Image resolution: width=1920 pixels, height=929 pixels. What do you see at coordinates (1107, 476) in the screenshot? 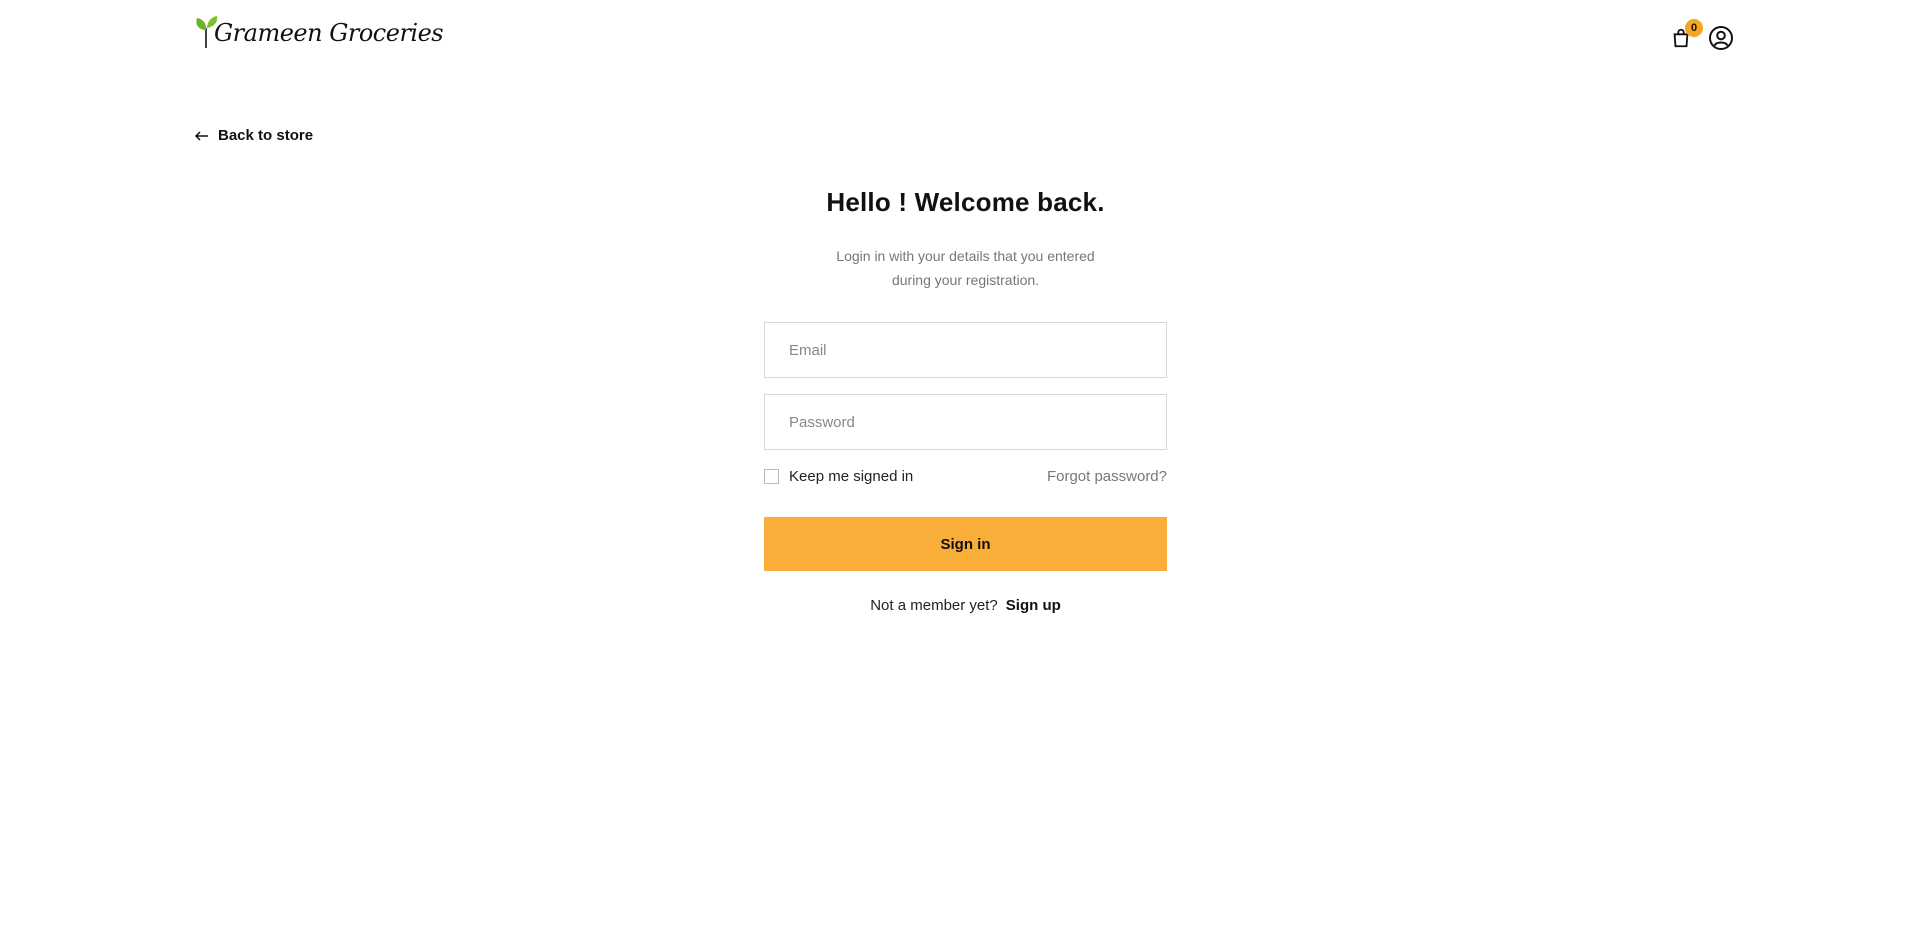
I see `forgot-password-link: Forgot password?` at bounding box center [1107, 476].